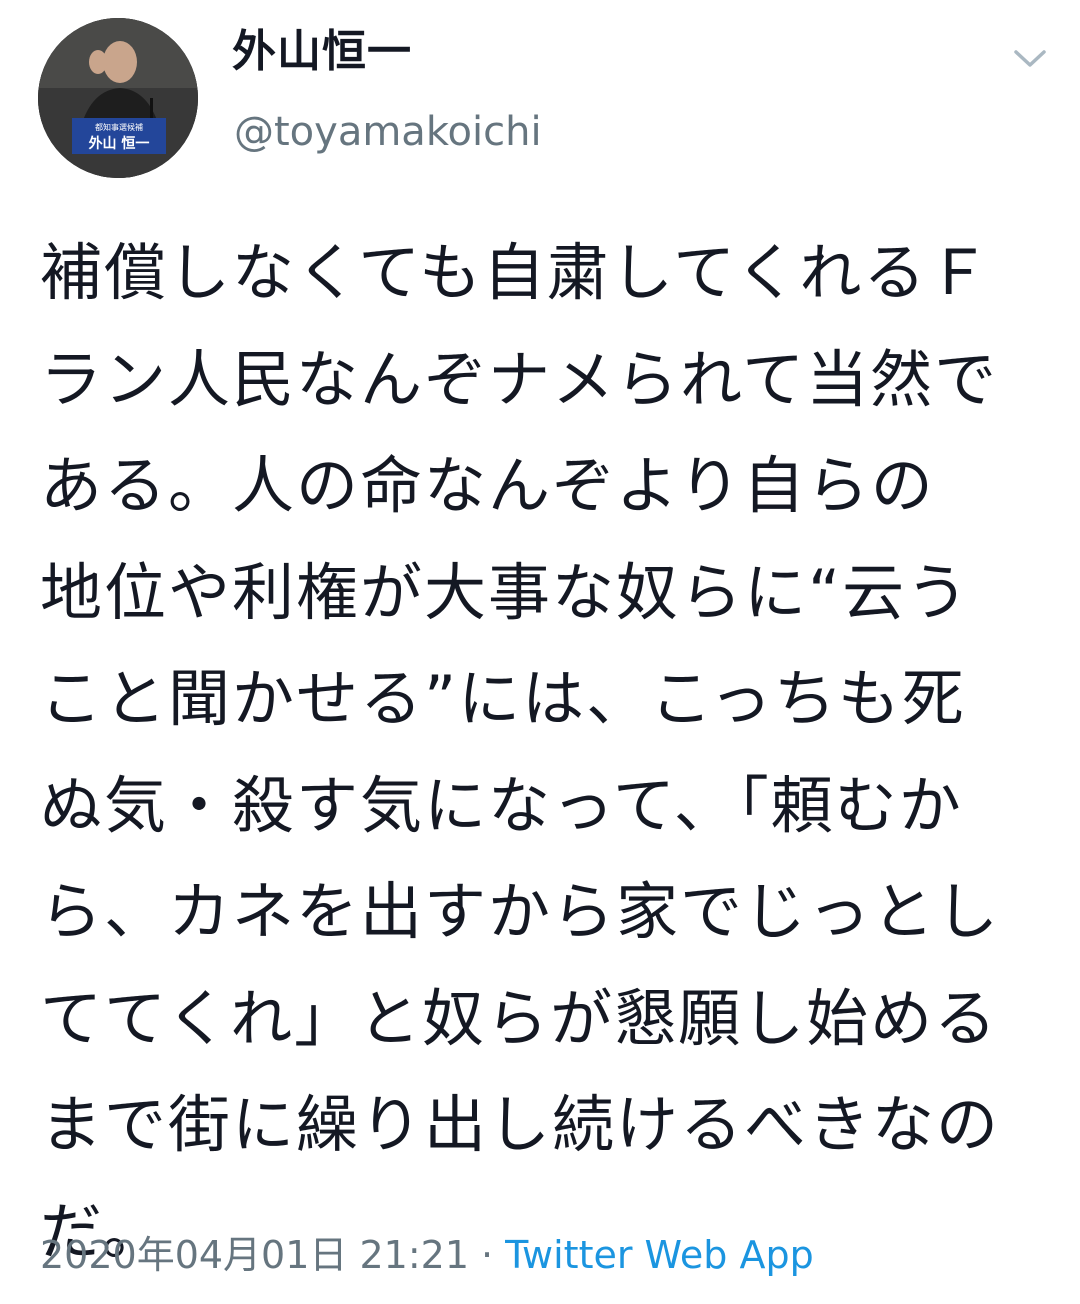 The height and width of the screenshot is (1304, 1080). Describe the element at coordinates (519, 1018) in the screenshot. I see `tweet-text-line: ててくれ」と奴らが懇願し始める` at that location.